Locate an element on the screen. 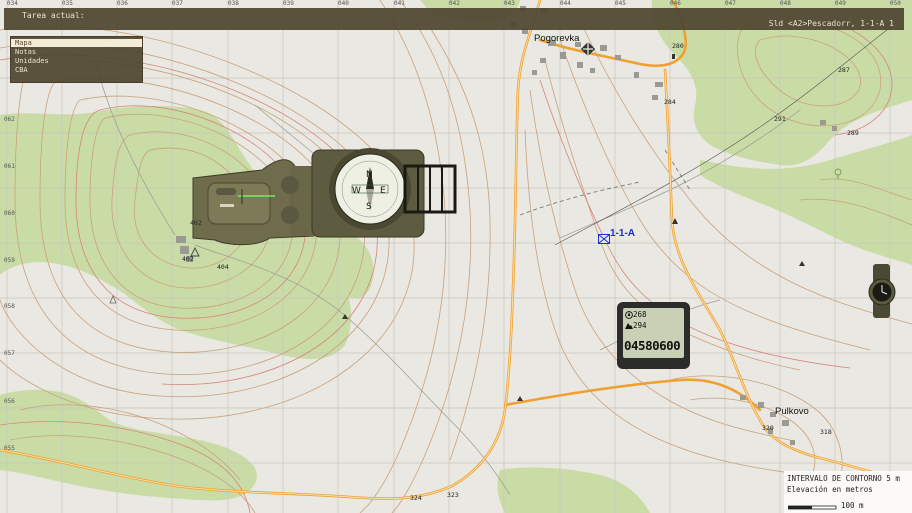 The image size is (912, 513). group-marker-label: 1-1-A is located at coordinates (623, 233).